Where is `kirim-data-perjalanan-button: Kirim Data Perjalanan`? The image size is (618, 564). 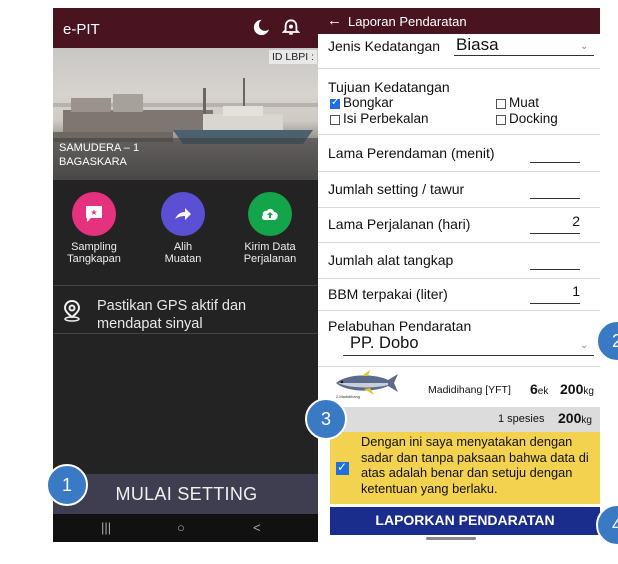 kirim-data-perjalanan-button: Kirim Data Perjalanan is located at coordinates (270, 228).